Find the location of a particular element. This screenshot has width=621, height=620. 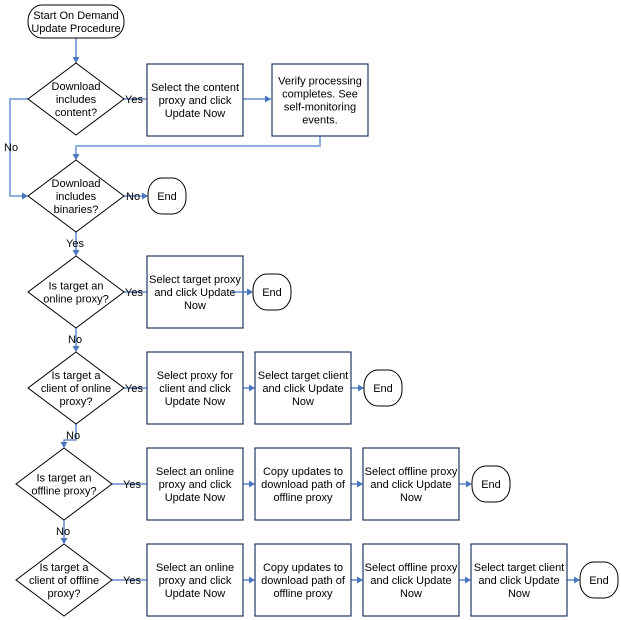

start-terminal-text-line: Update Procedure is located at coordinates (75, 29).